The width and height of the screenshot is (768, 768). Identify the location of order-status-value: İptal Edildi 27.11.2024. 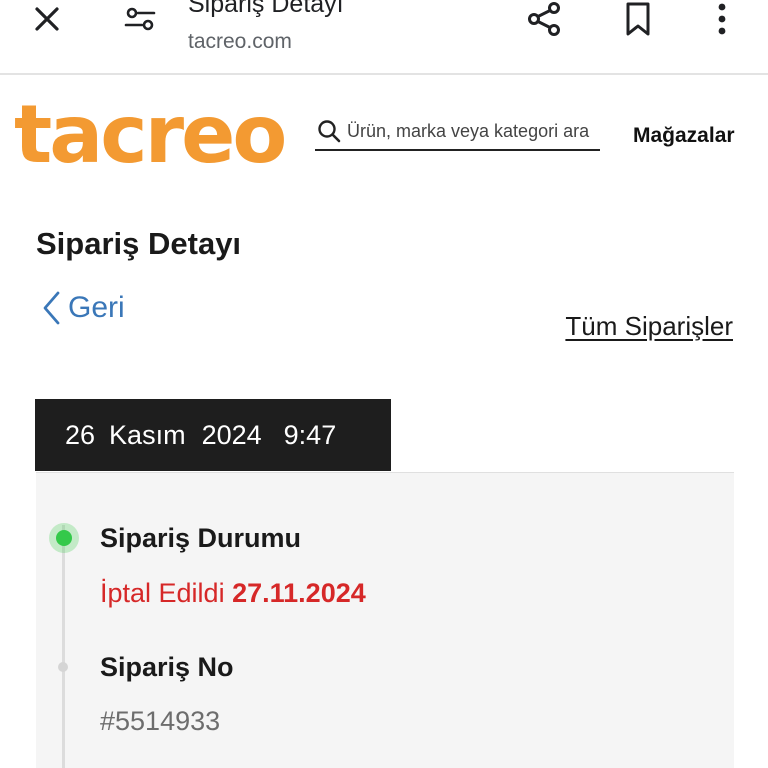
(233, 593).